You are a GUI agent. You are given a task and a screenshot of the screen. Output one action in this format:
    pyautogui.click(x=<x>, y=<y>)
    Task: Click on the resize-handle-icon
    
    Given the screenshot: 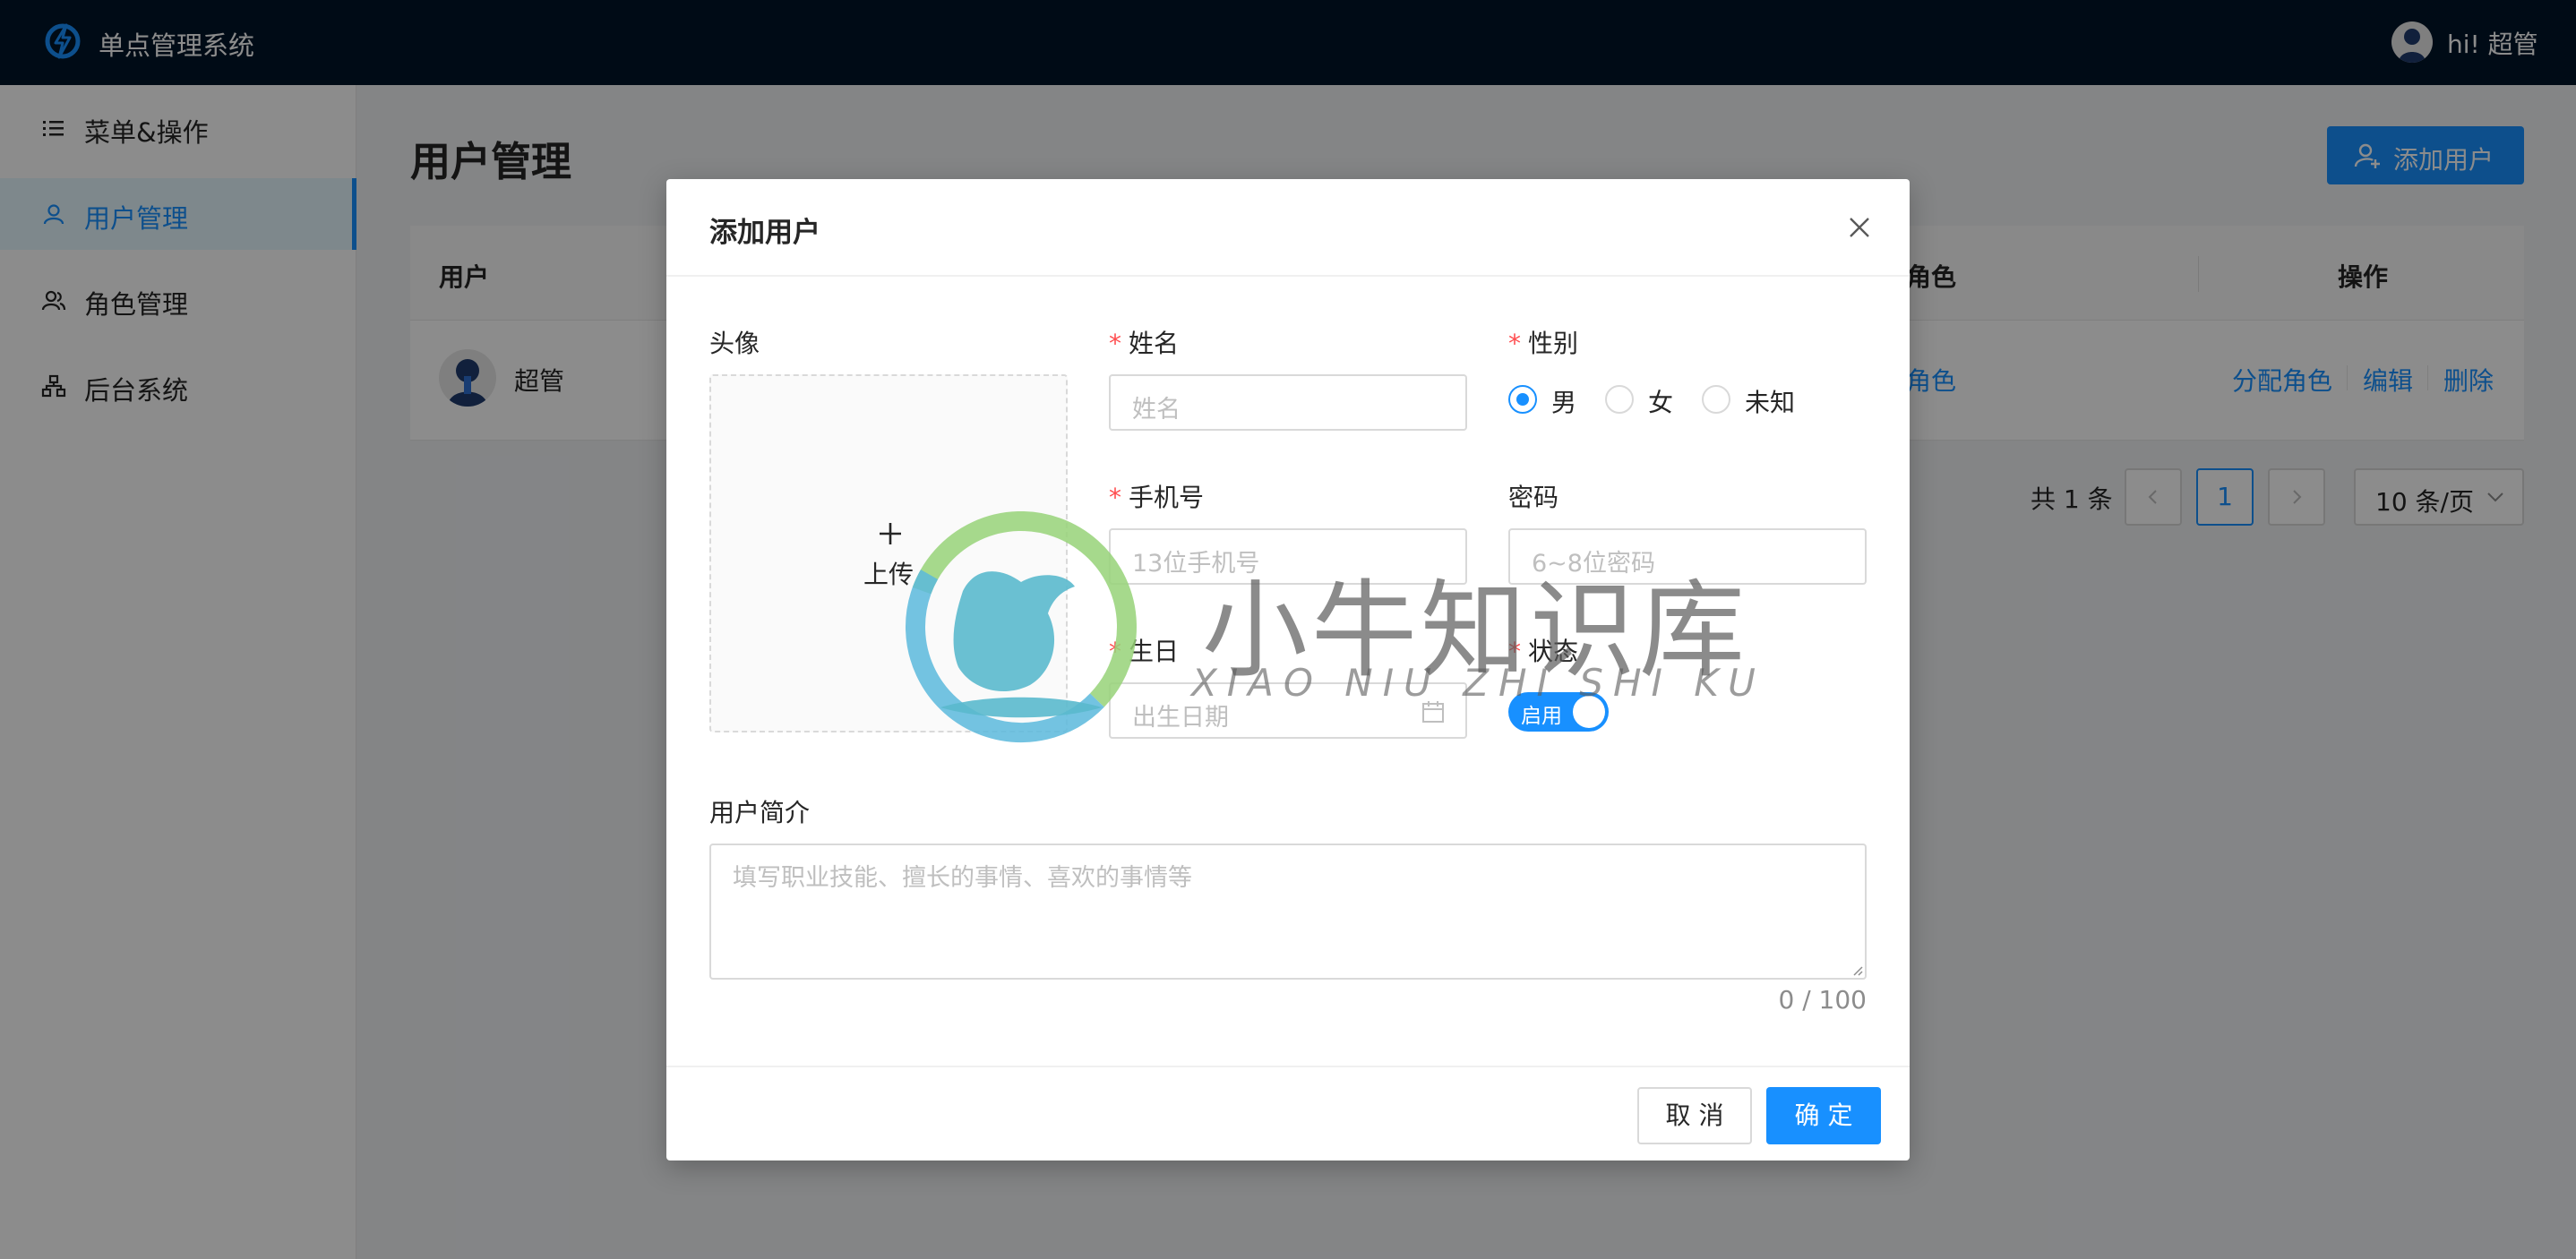 What is the action you would take?
    pyautogui.click(x=1856, y=969)
    